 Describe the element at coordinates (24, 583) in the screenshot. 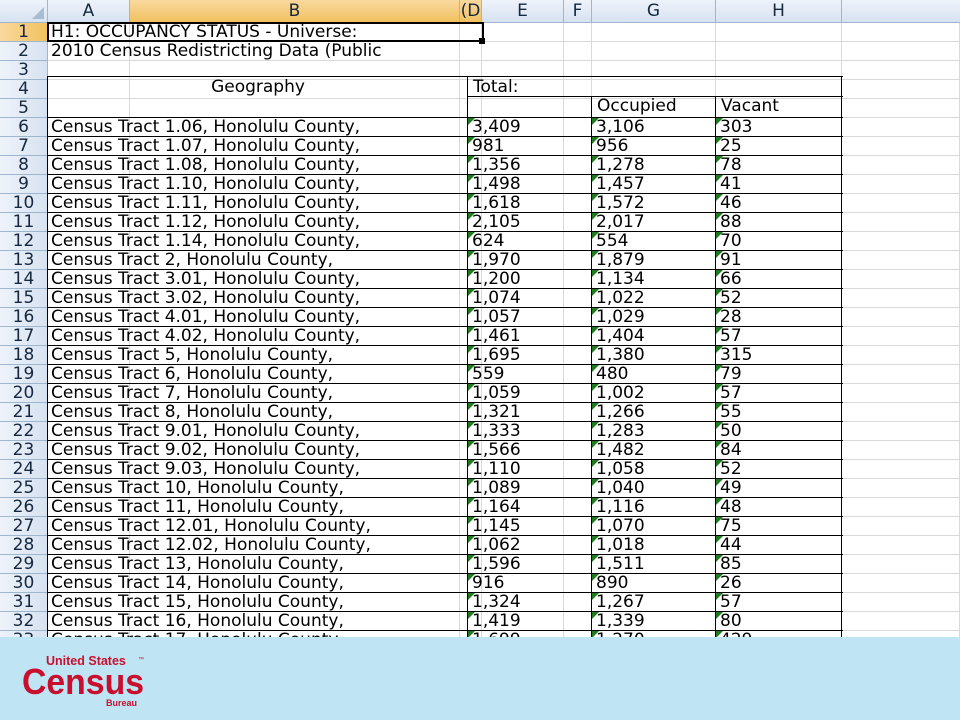

I see `row-header: 30` at that location.